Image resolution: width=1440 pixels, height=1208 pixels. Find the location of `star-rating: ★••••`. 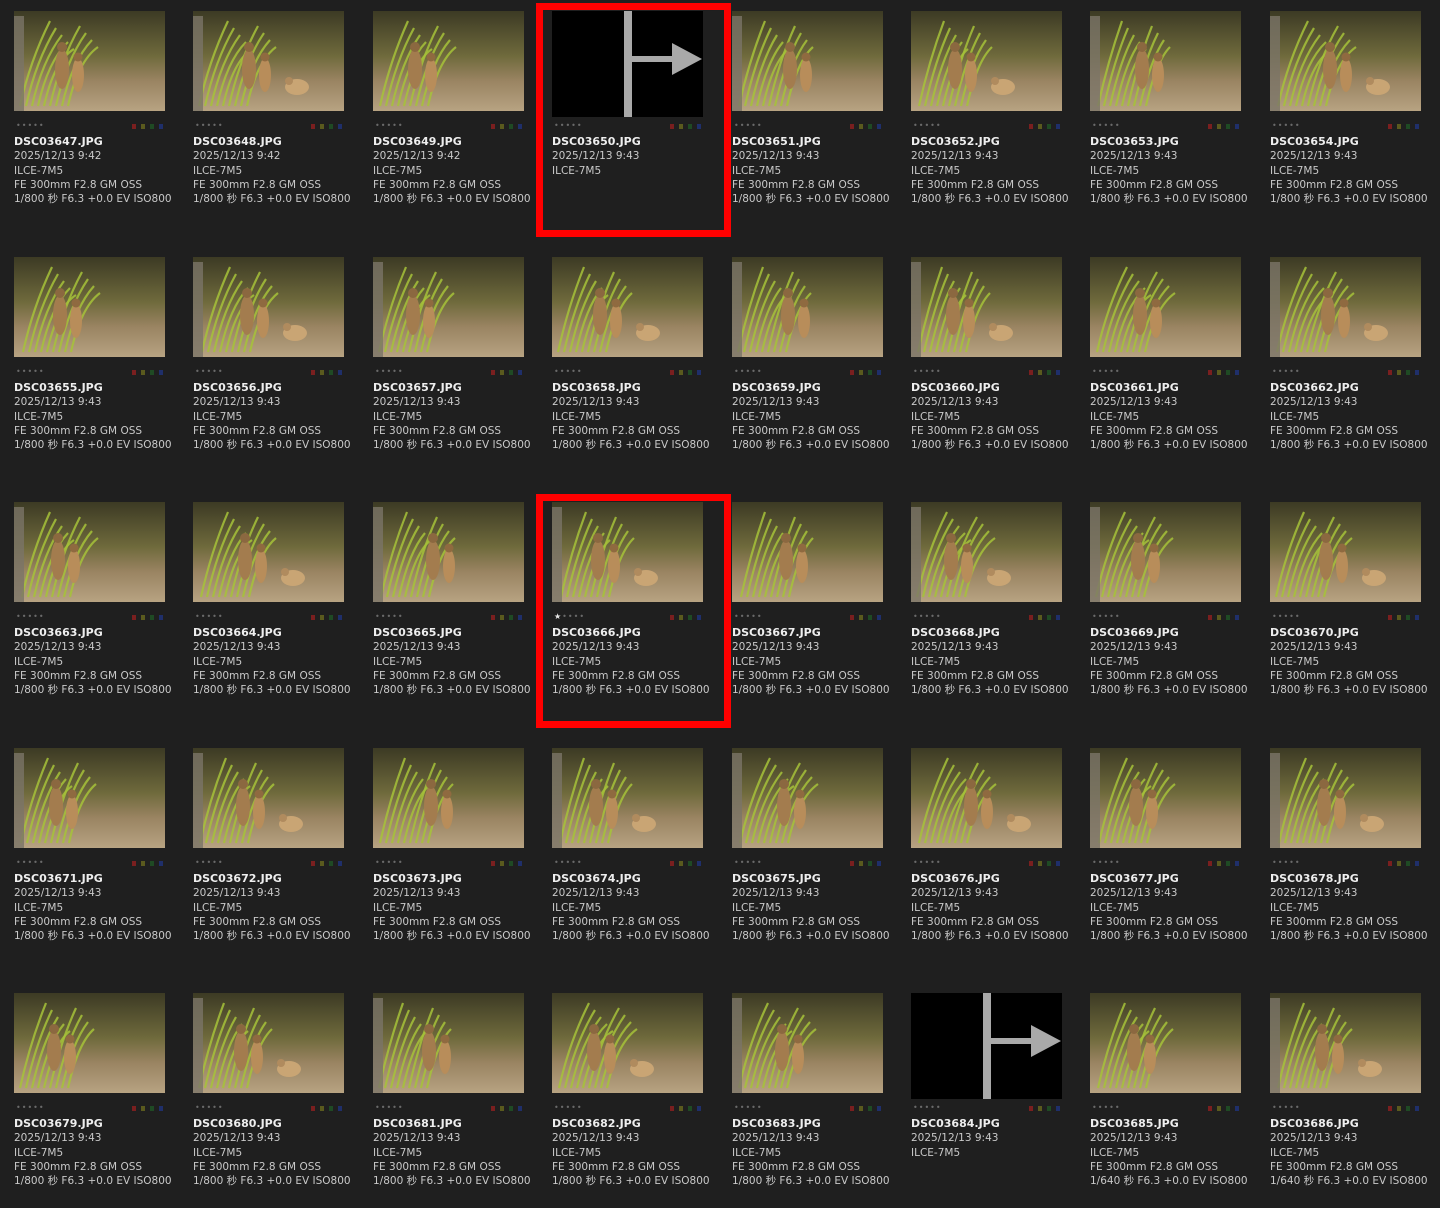

star-rating: ★•••• is located at coordinates (569, 617).